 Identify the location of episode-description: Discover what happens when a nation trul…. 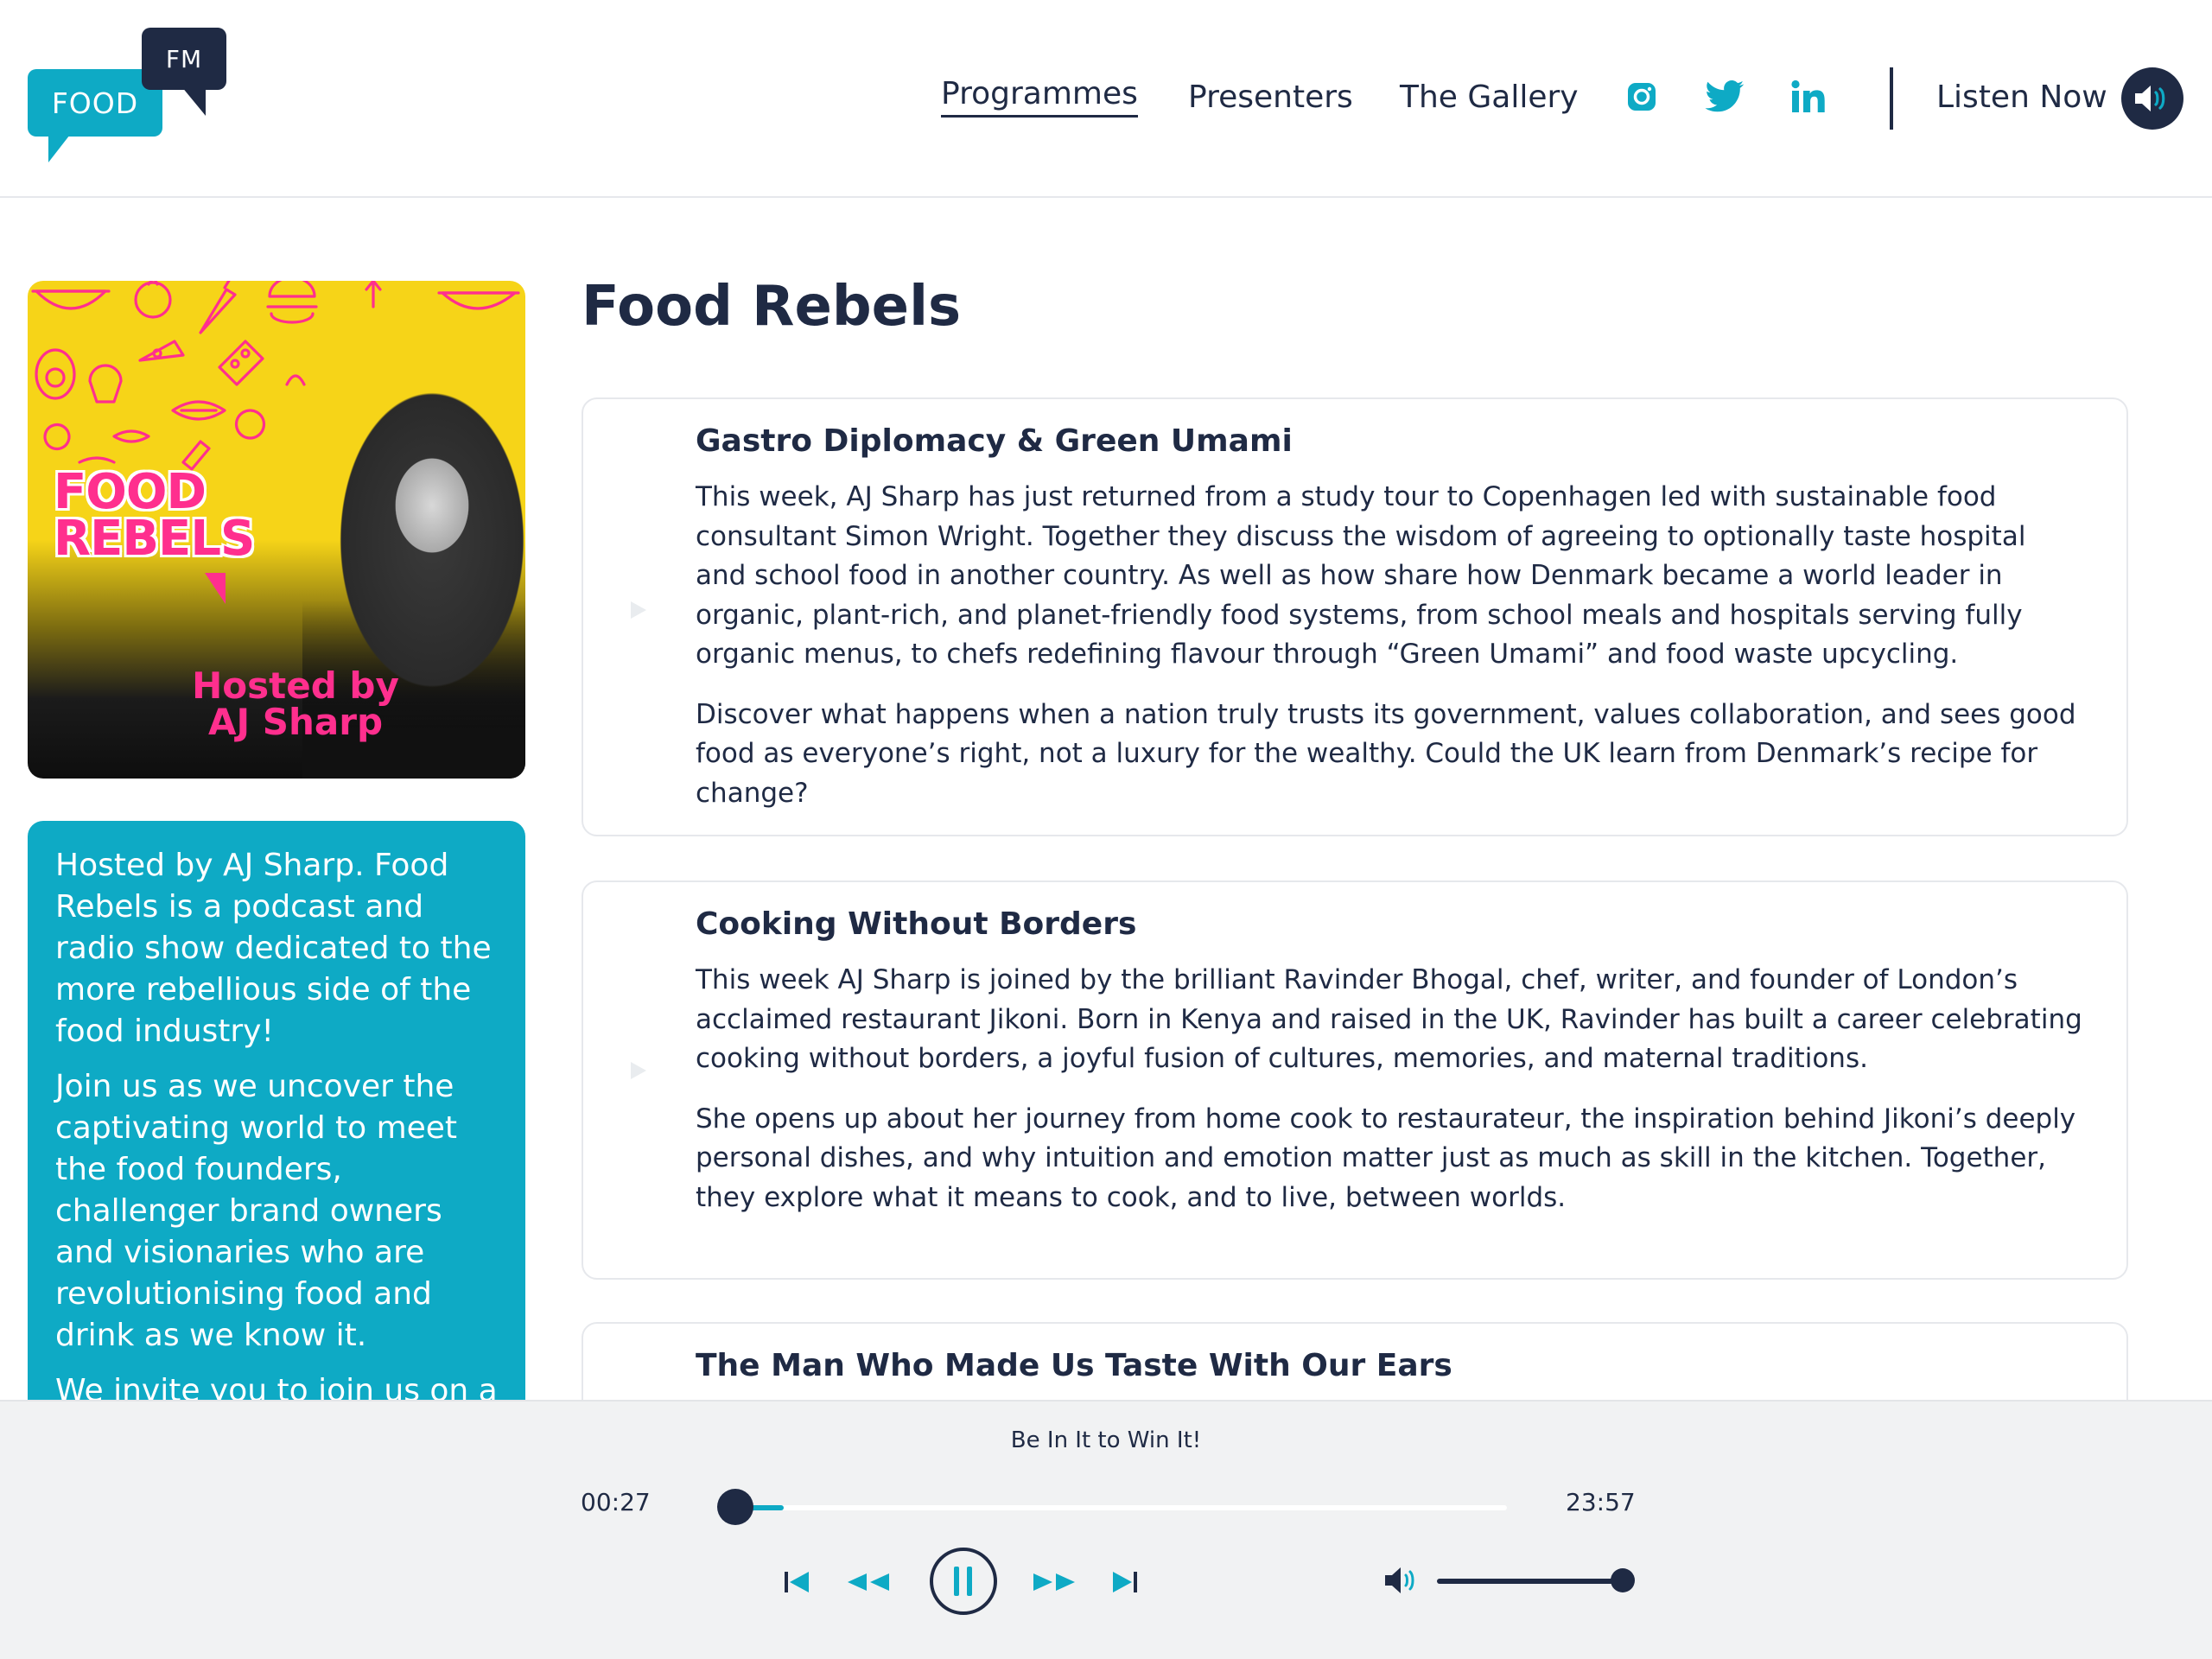
(1386, 753).